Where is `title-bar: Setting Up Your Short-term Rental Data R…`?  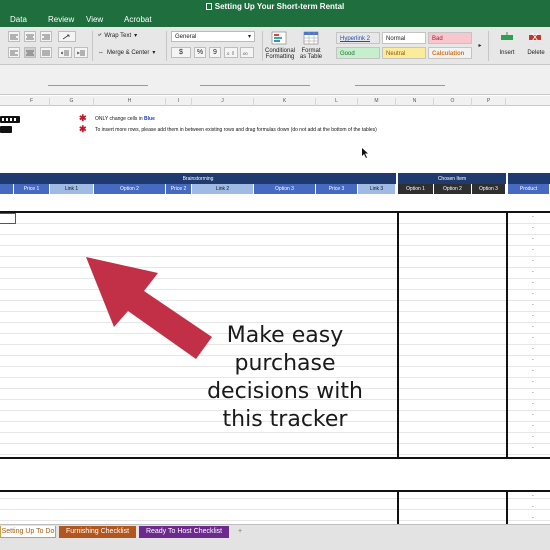 title-bar: Setting Up Your Short-term Rental Data R… is located at coordinates (275, 13).